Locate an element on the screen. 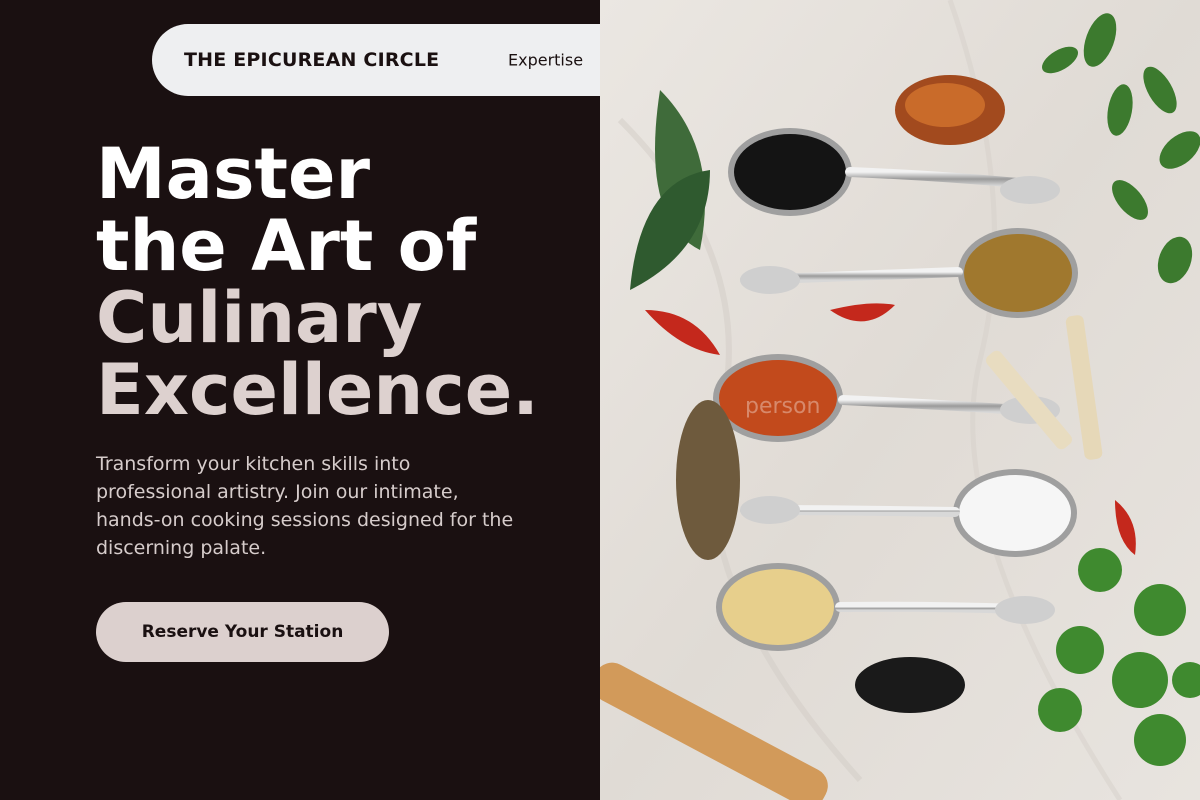 The height and width of the screenshot is (800, 1200). reserve-station-button: Reserve Your Station is located at coordinates (242, 632).